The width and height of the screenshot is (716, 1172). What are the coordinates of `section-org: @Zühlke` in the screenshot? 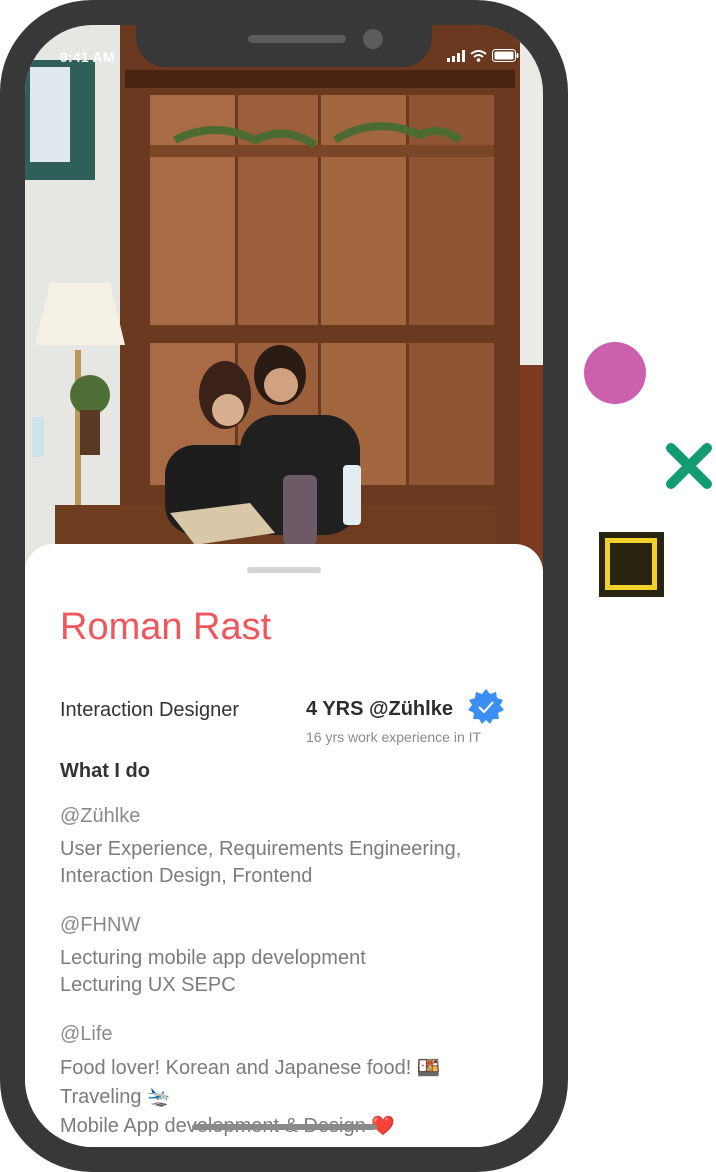 It's located at (100, 816).